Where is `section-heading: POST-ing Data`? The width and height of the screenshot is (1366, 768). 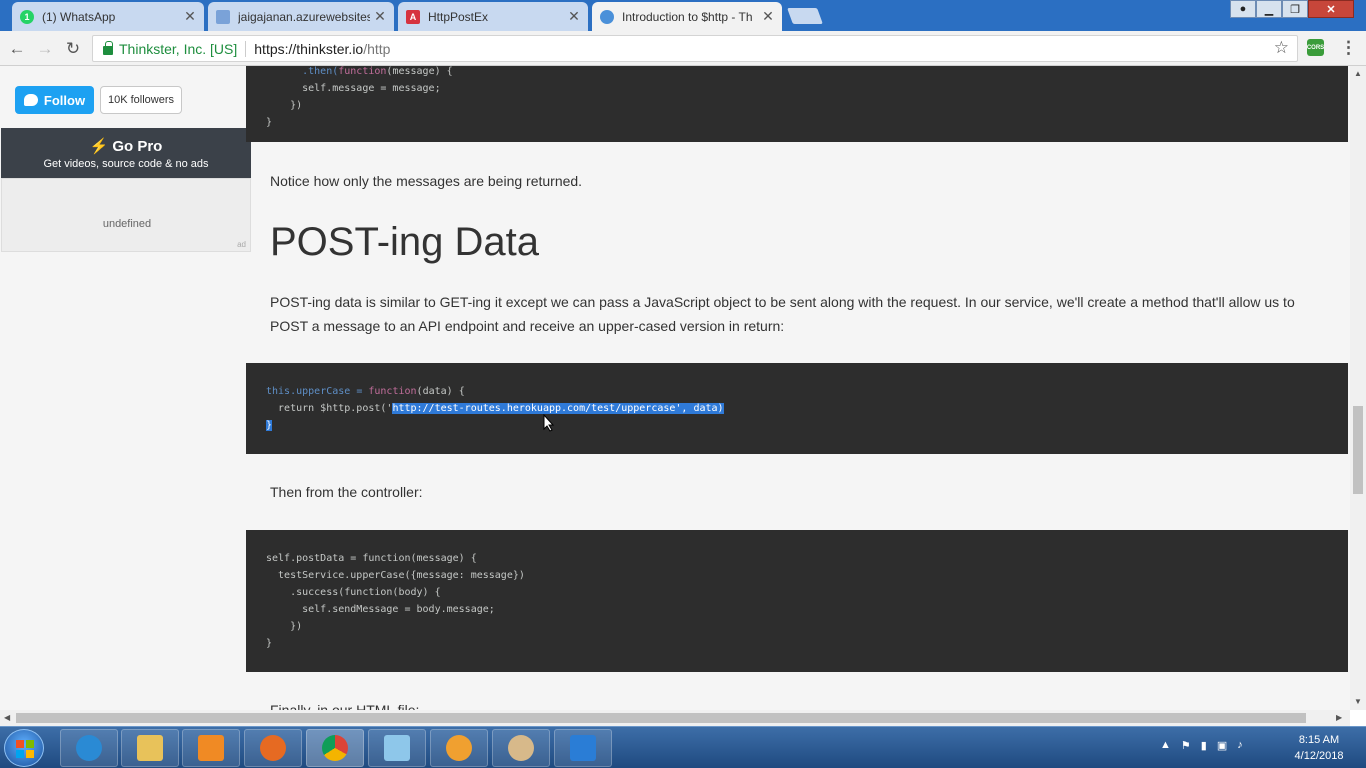 section-heading: POST-ing Data is located at coordinates (405, 242).